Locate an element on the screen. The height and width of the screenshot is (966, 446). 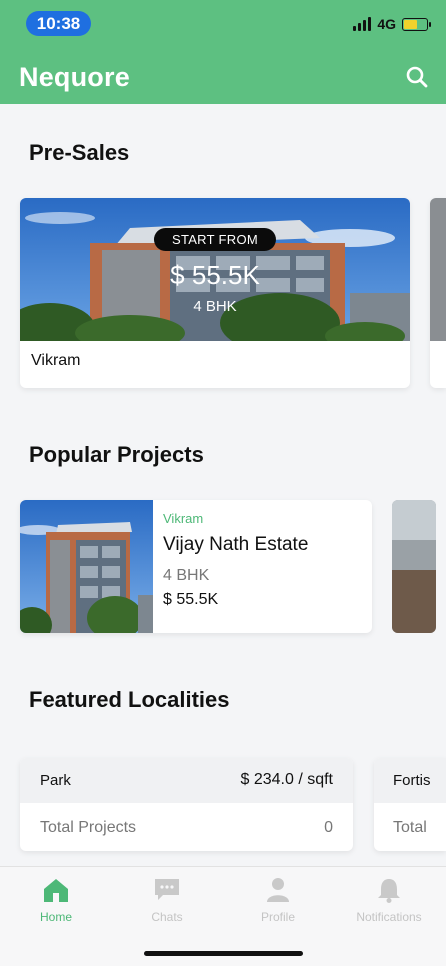
project-bhk: 4 BHK is located at coordinates (186, 575).